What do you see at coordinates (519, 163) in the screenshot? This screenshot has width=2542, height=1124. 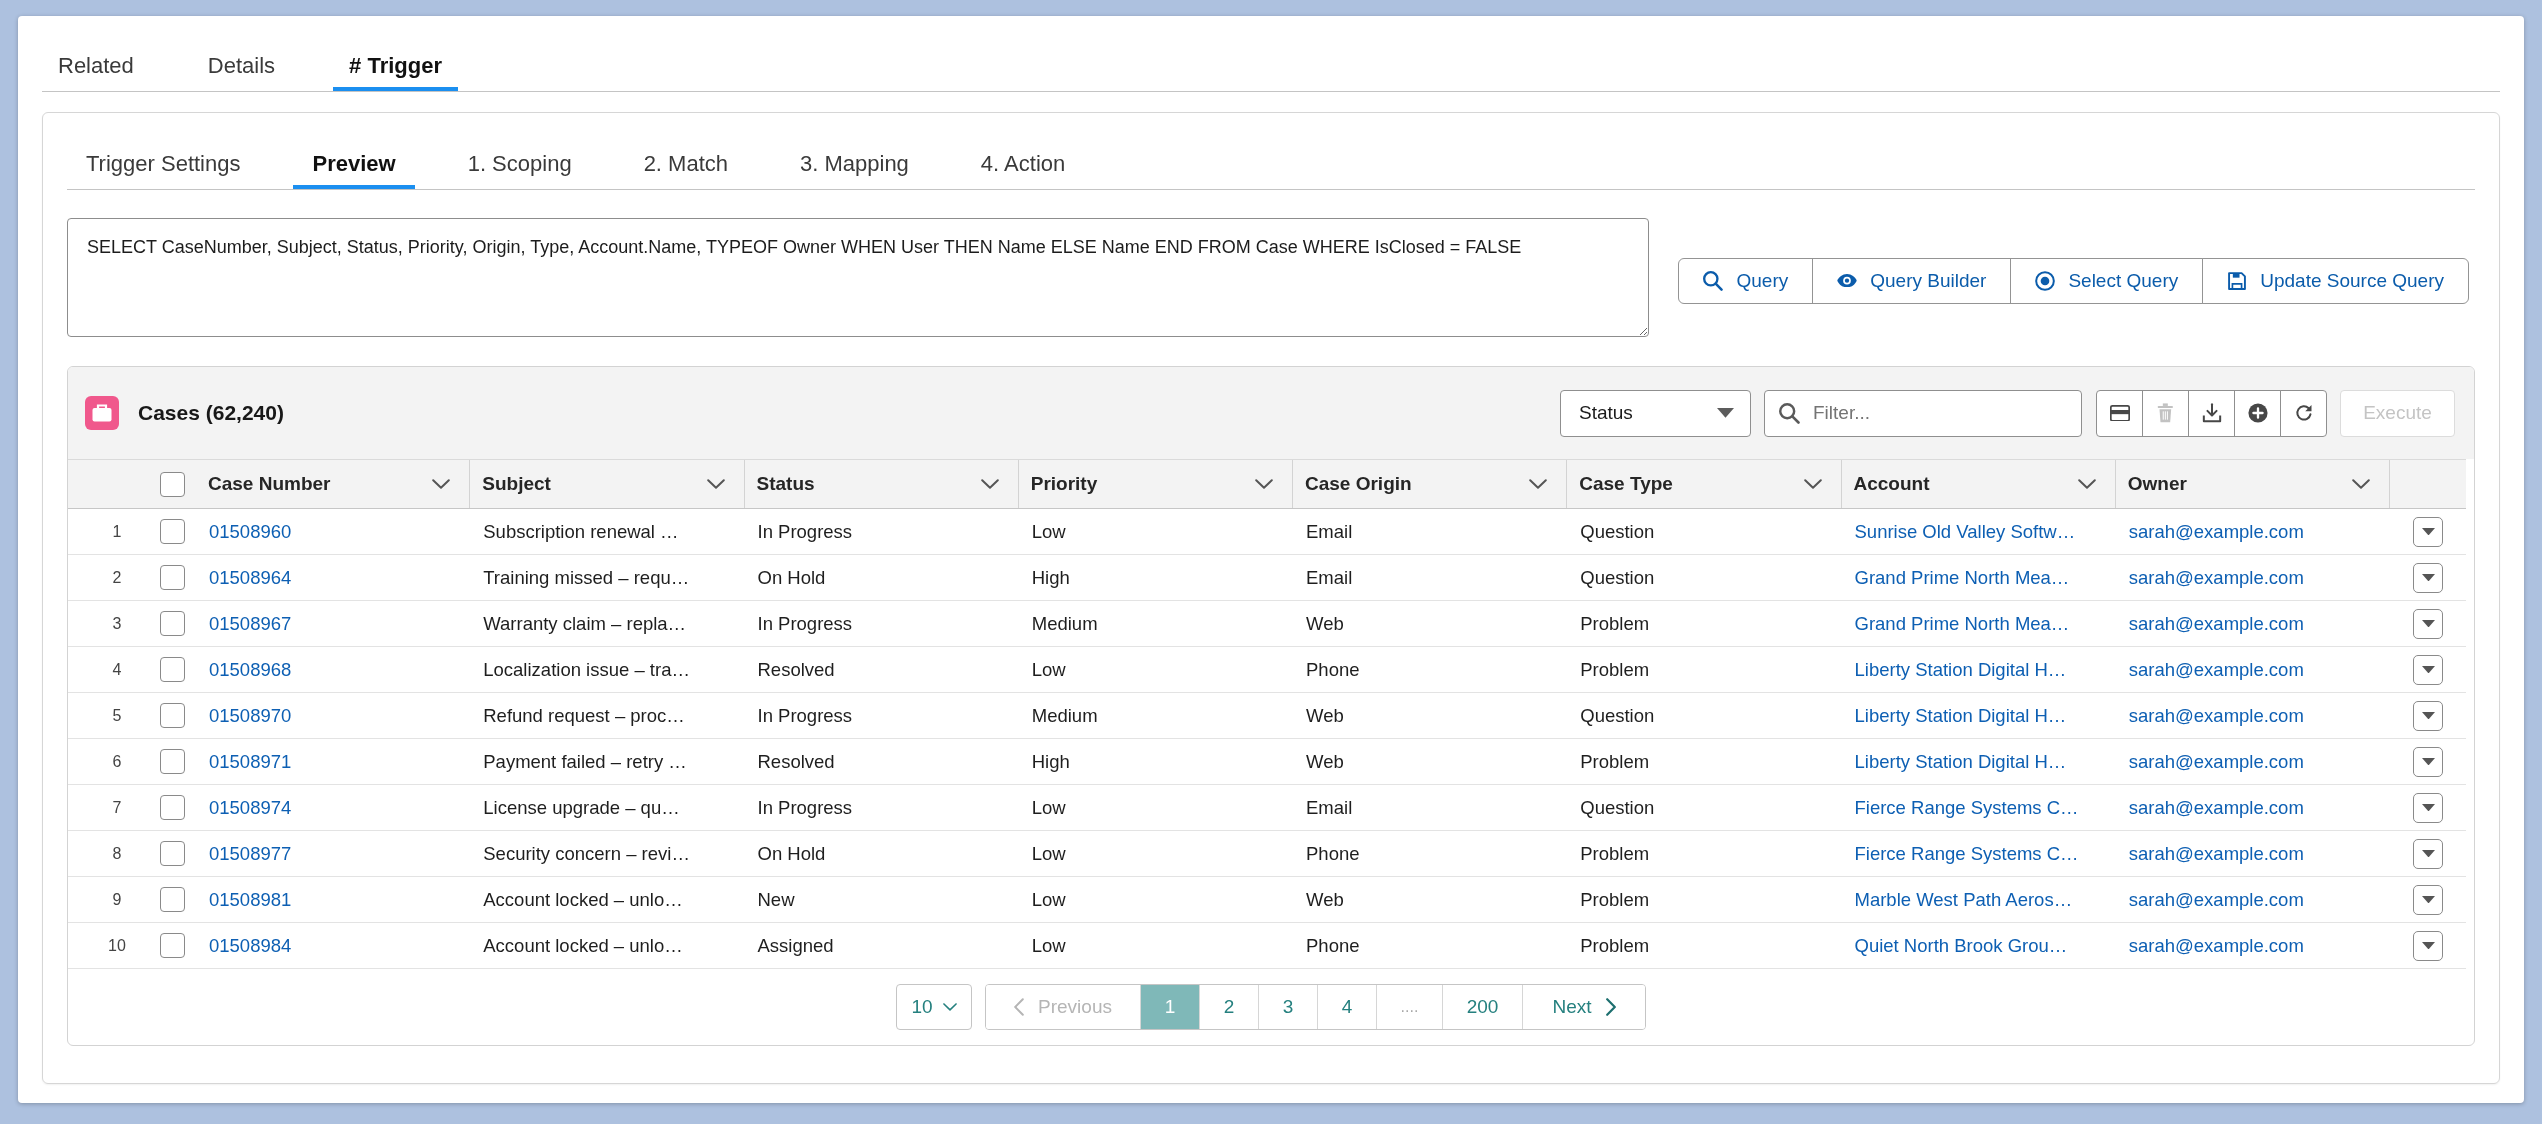 I see `tab: 1. Scoping` at bounding box center [519, 163].